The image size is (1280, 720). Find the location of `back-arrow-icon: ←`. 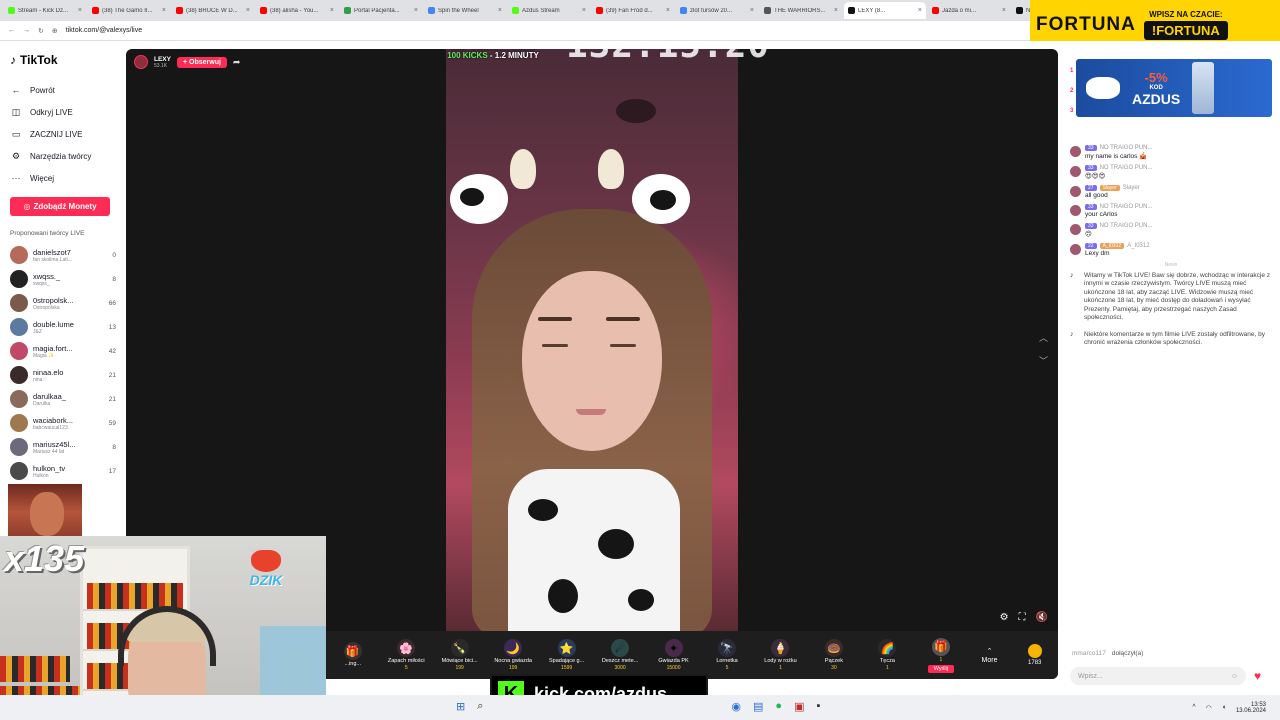

back-arrow-icon: ← is located at coordinates (11, 30).